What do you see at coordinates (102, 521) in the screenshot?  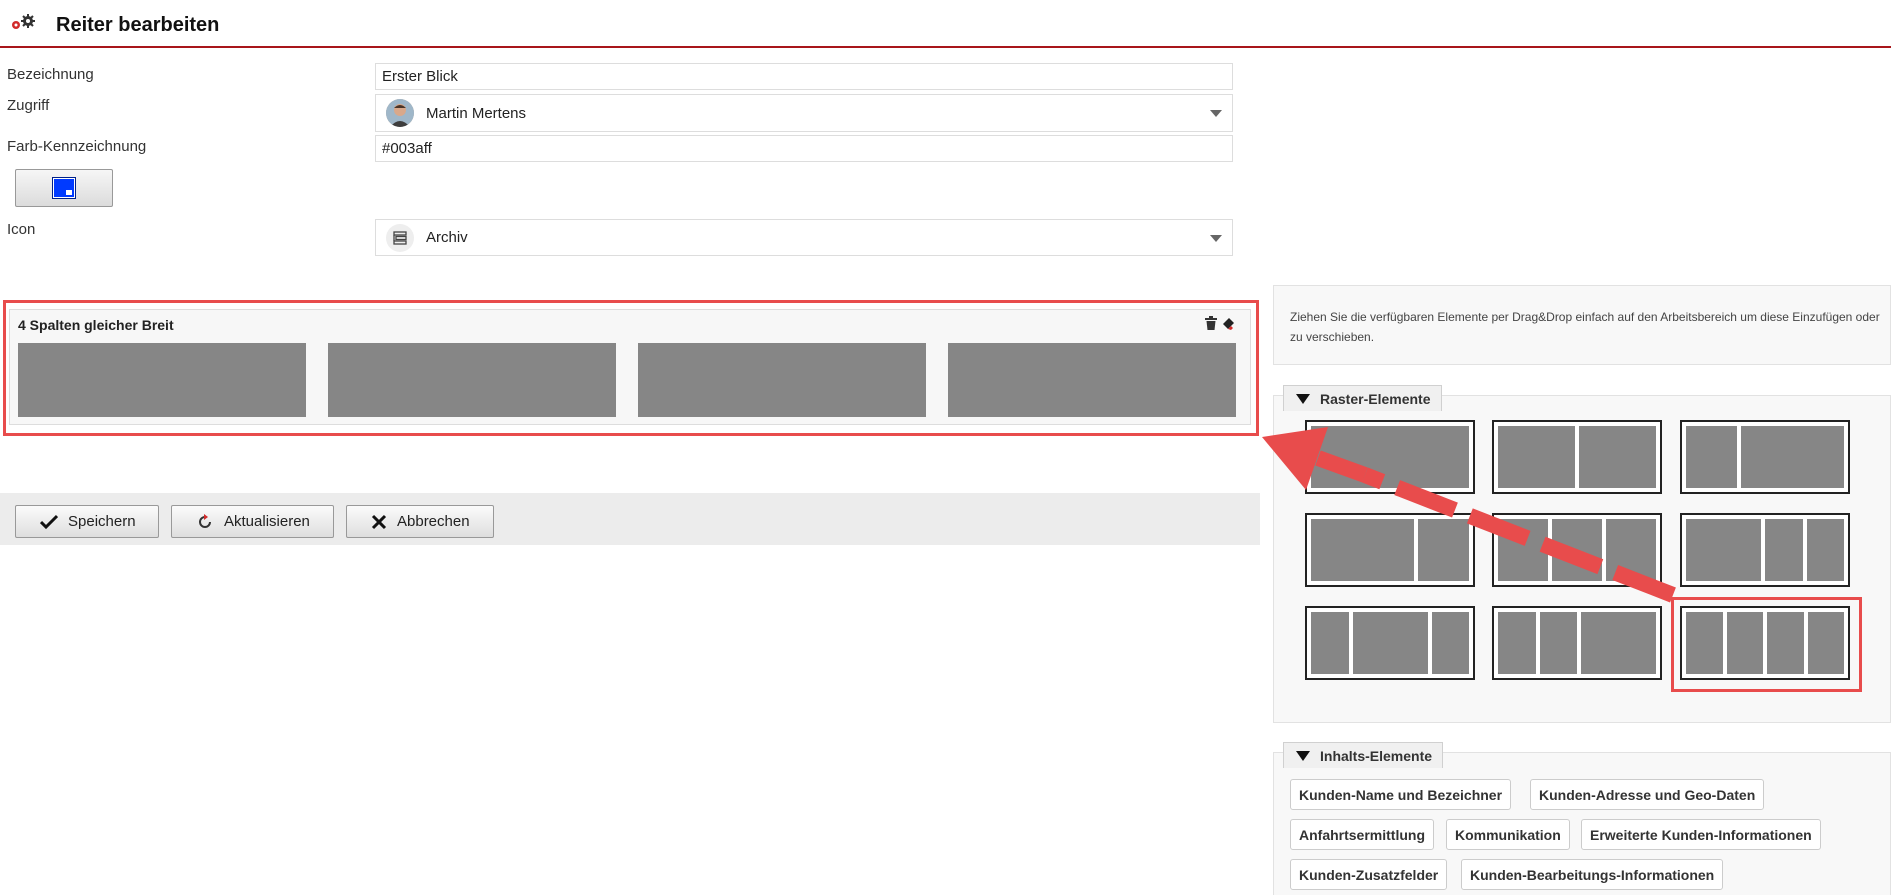 I see `save-button-label: Speichern` at bounding box center [102, 521].